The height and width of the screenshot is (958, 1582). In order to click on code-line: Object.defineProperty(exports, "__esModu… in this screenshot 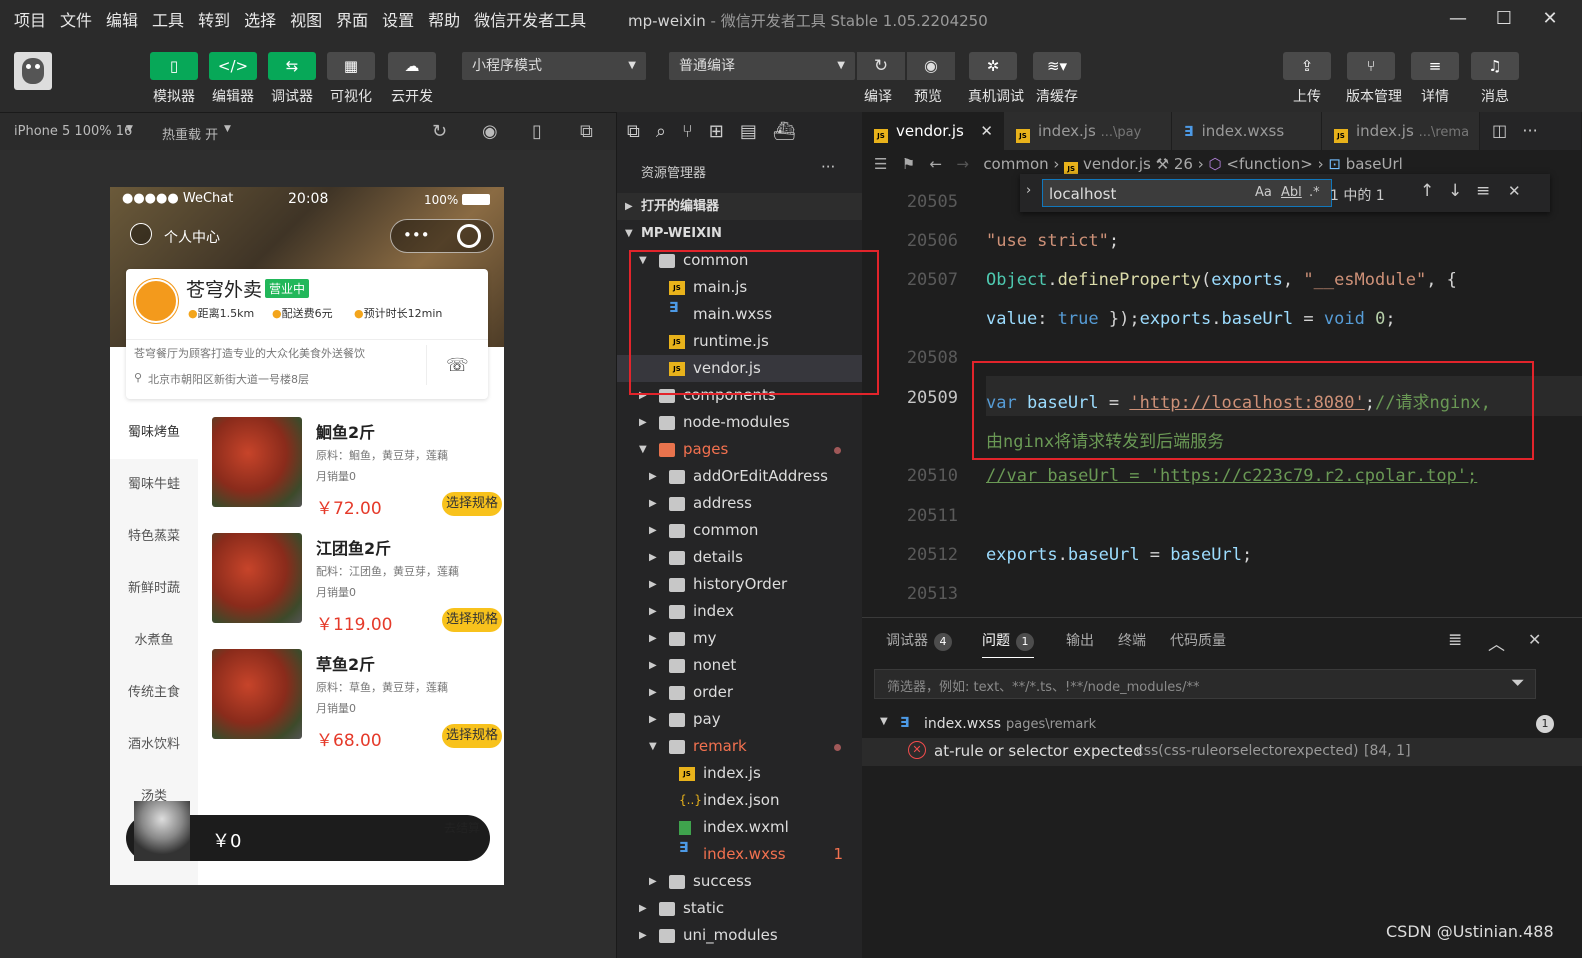, I will do `click(1221, 280)`.